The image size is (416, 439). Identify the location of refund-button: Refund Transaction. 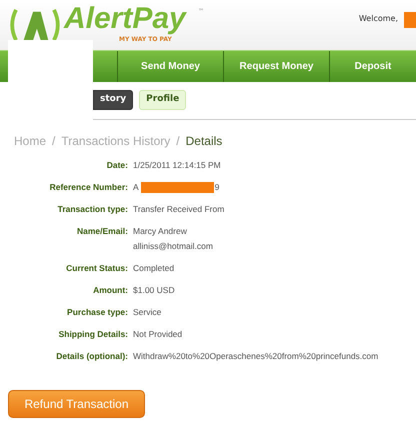
(76, 404).